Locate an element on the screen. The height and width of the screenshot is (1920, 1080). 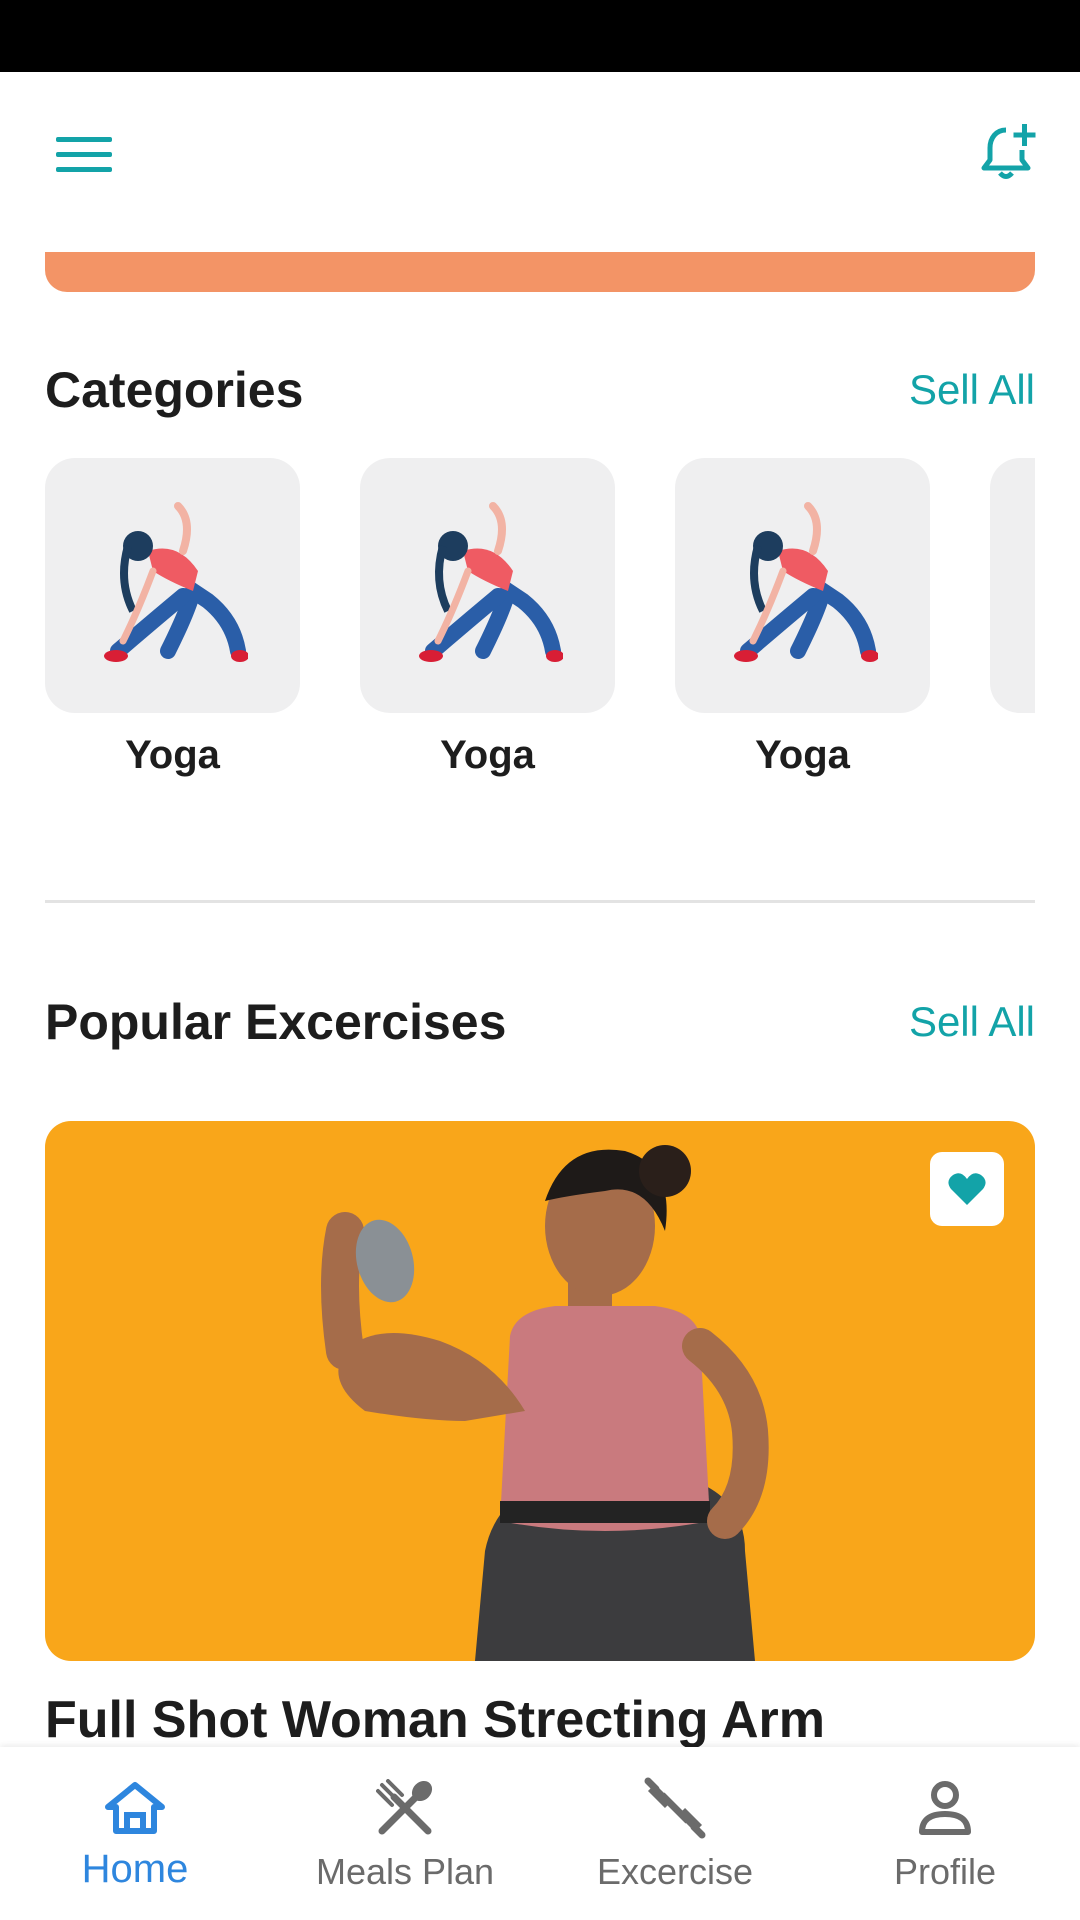
home-icon is located at coordinates (135, 1808).